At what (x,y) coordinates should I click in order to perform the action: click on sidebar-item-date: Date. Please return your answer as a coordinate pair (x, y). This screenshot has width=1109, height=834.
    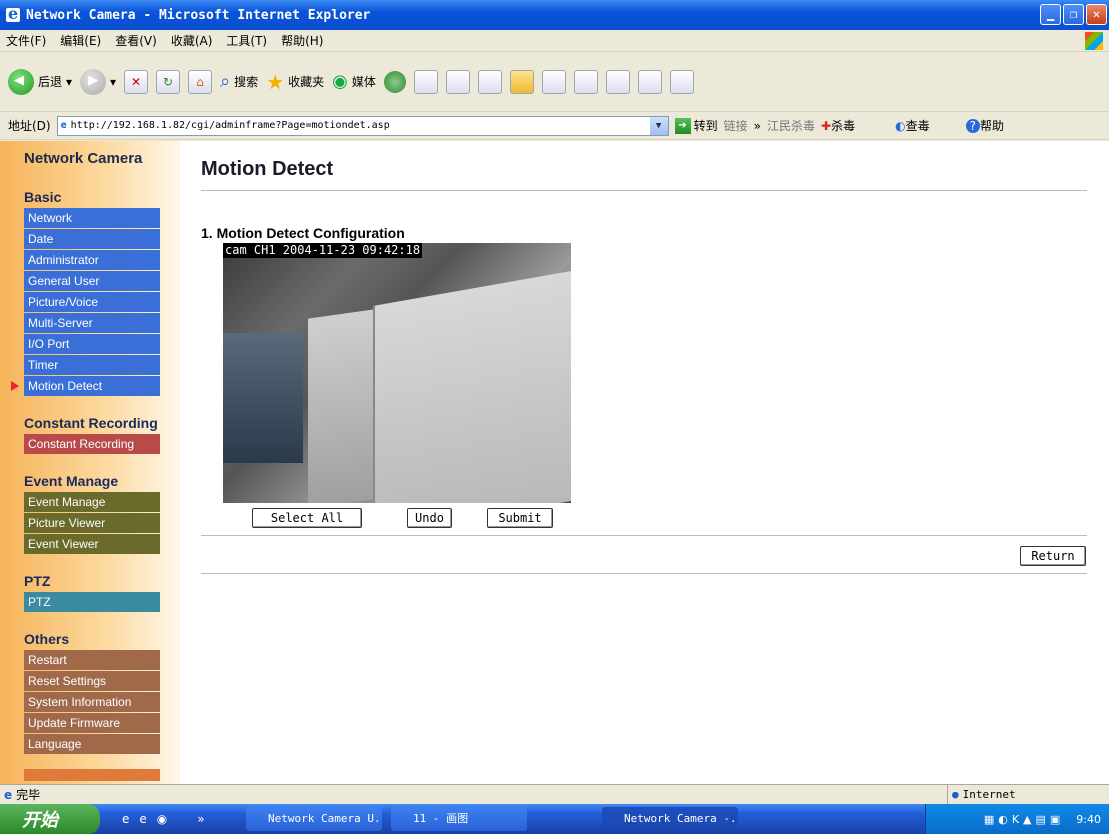
    Looking at the image, I should click on (92, 239).